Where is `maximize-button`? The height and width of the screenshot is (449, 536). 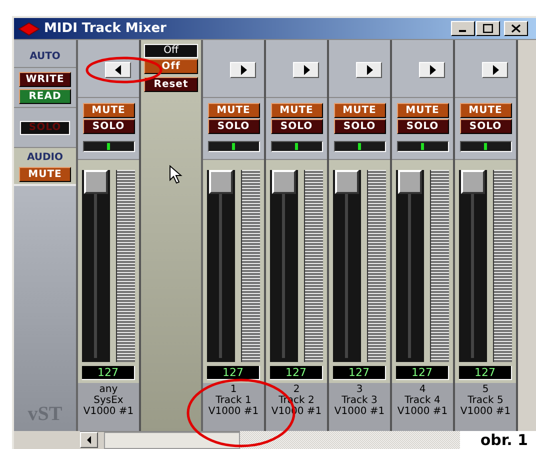 maximize-button is located at coordinates (488, 28).